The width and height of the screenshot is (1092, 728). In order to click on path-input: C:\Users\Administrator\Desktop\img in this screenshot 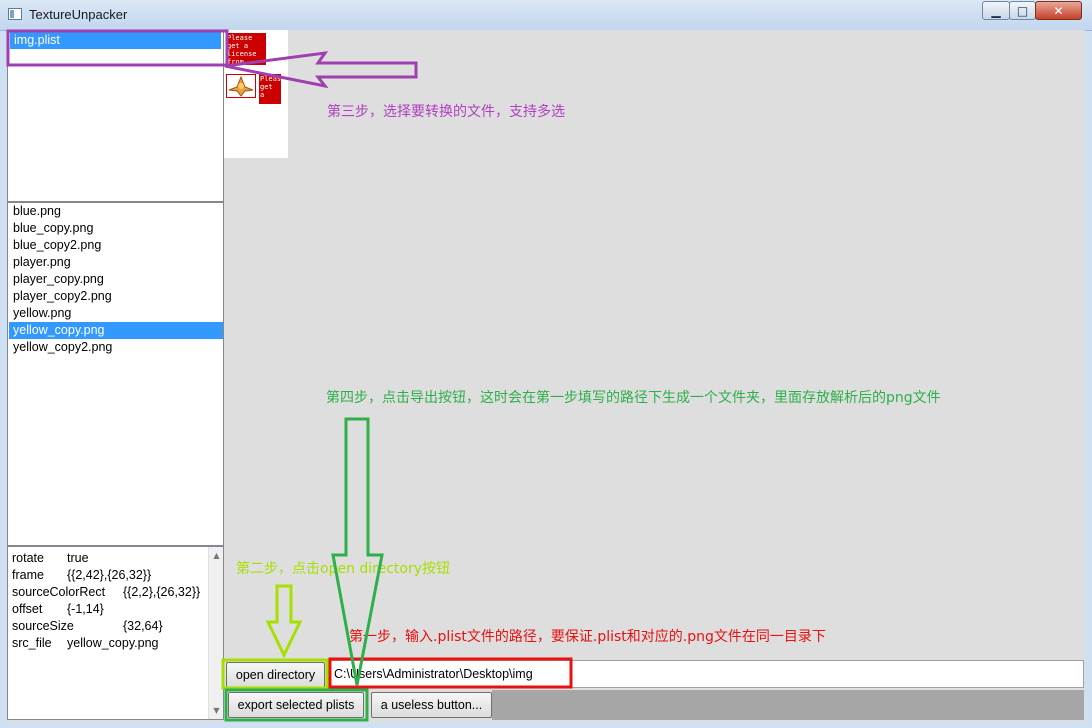, I will do `click(706, 674)`.